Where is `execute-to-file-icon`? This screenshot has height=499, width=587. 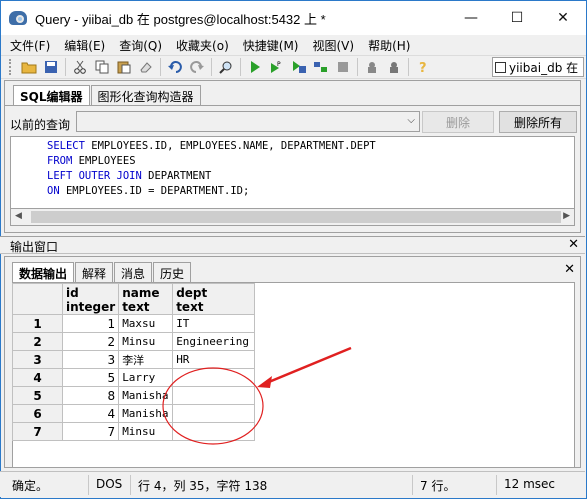 execute-to-file-icon is located at coordinates (299, 67).